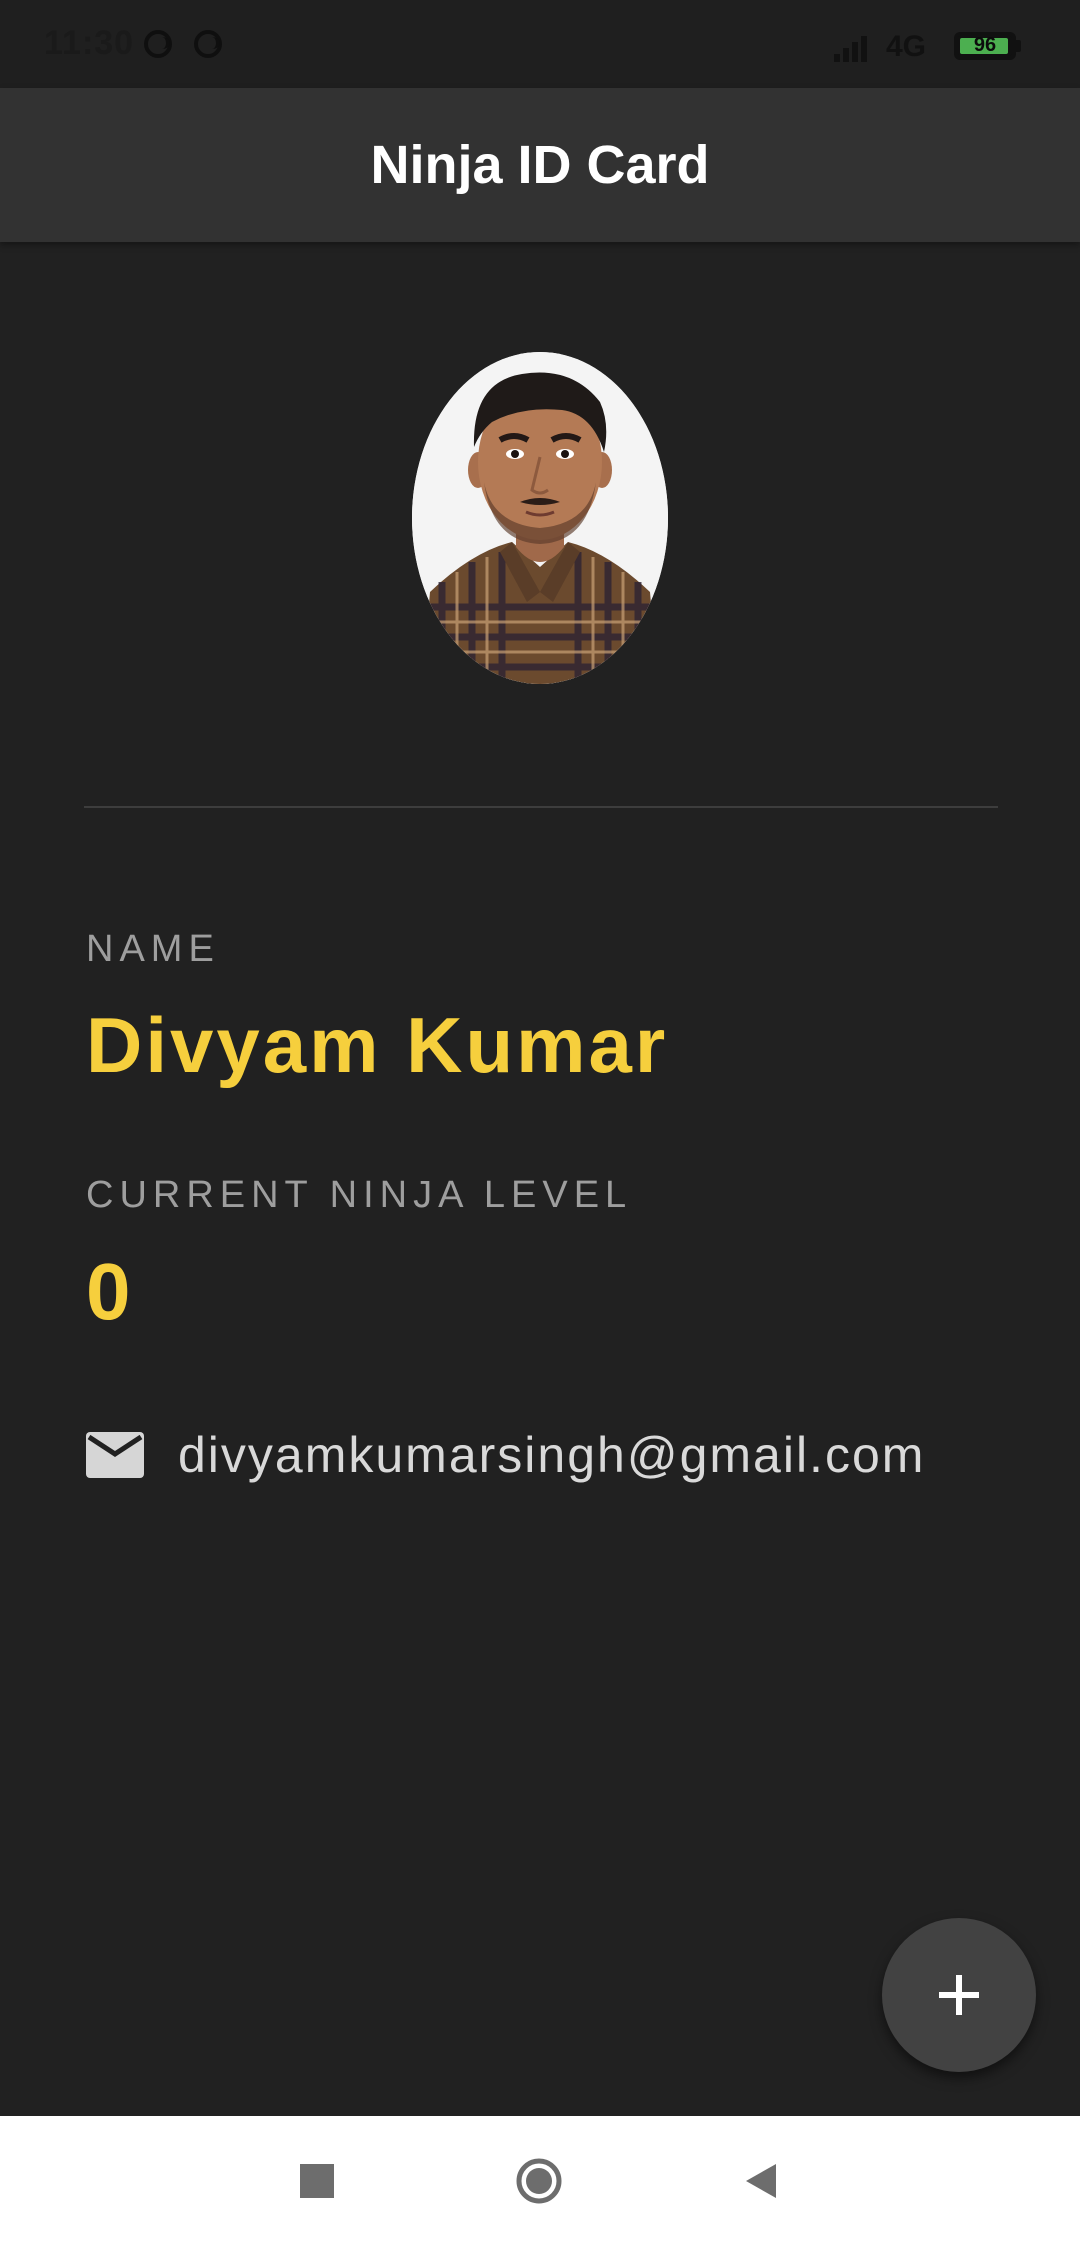 Image resolution: width=1080 pixels, height=2246 pixels. Describe the element at coordinates (906, 46) in the screenshot. I see `network-type: 4G` at that location.